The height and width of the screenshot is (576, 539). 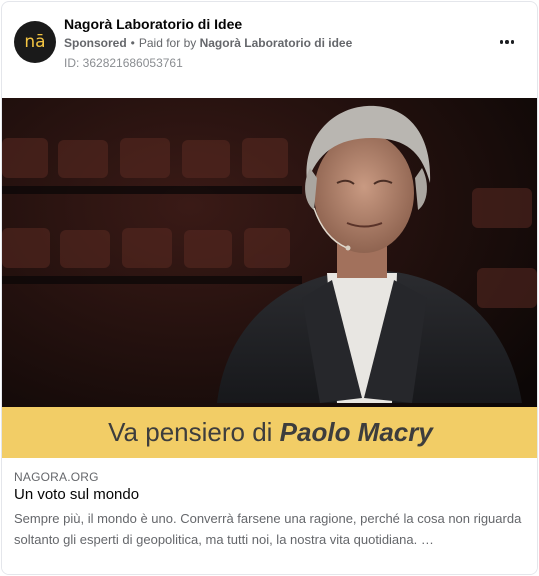 What do you see at coordinates (123, 63) in the screenshot?
I see `ad-id: ID: 362821686053761` at bounding box center [123, 63].